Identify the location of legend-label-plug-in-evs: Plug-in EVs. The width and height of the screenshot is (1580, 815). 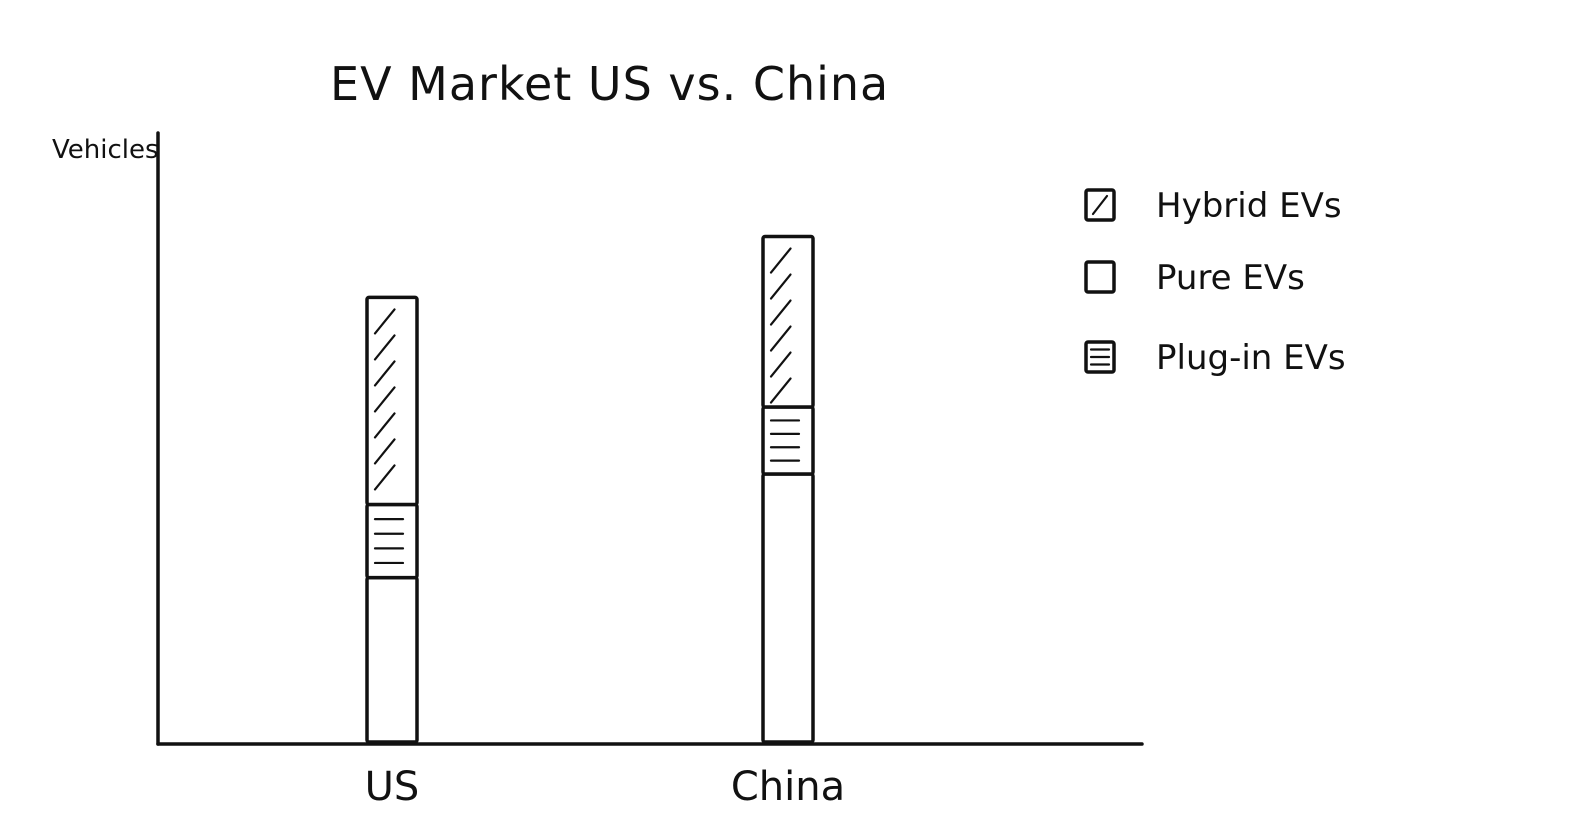
(1251, 358).